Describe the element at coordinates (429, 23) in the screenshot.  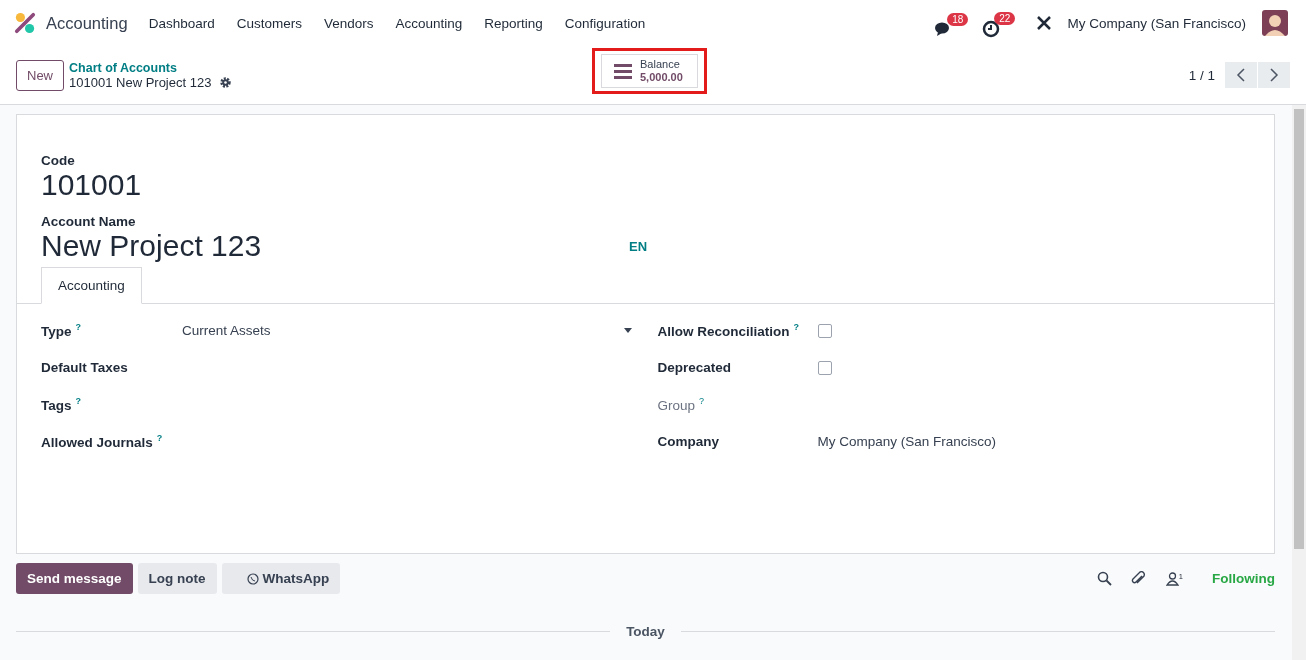
I see `menu-item: Accounting` at that location.